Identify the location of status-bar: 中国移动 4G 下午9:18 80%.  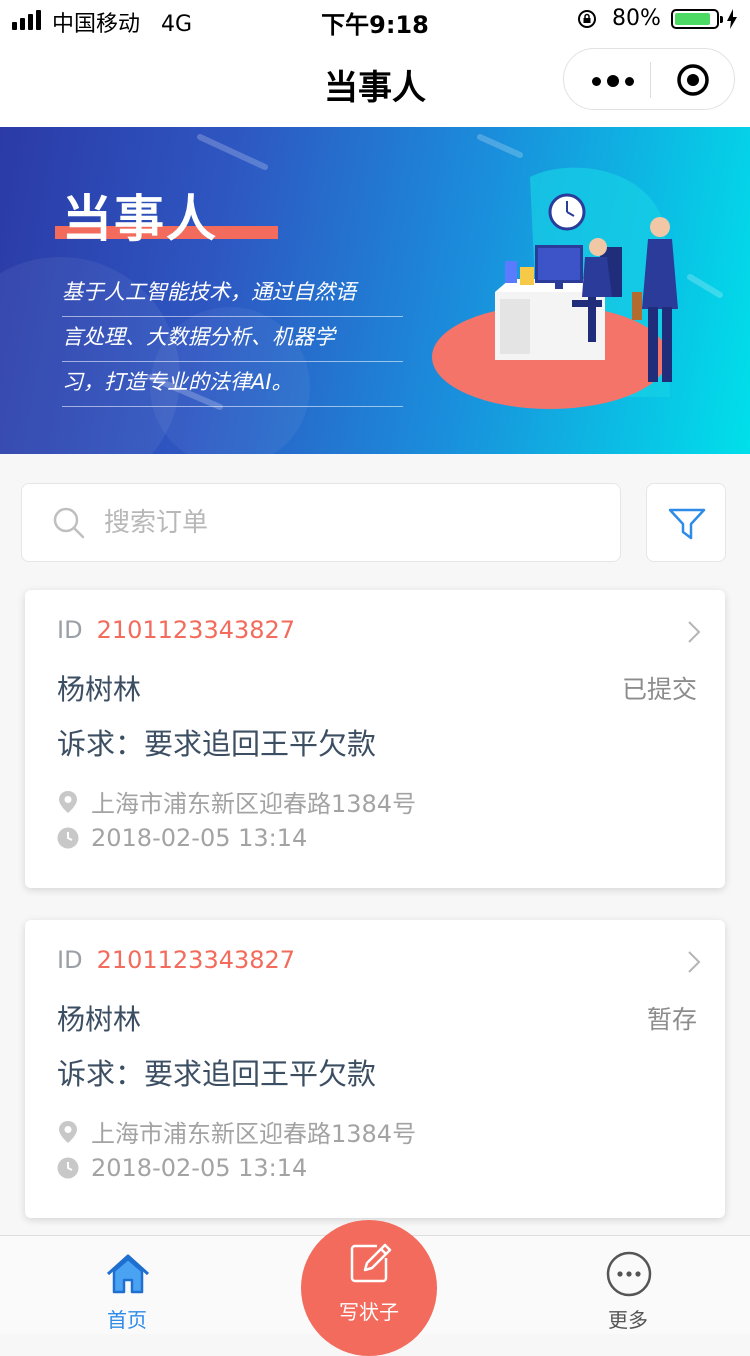
(375, 20).